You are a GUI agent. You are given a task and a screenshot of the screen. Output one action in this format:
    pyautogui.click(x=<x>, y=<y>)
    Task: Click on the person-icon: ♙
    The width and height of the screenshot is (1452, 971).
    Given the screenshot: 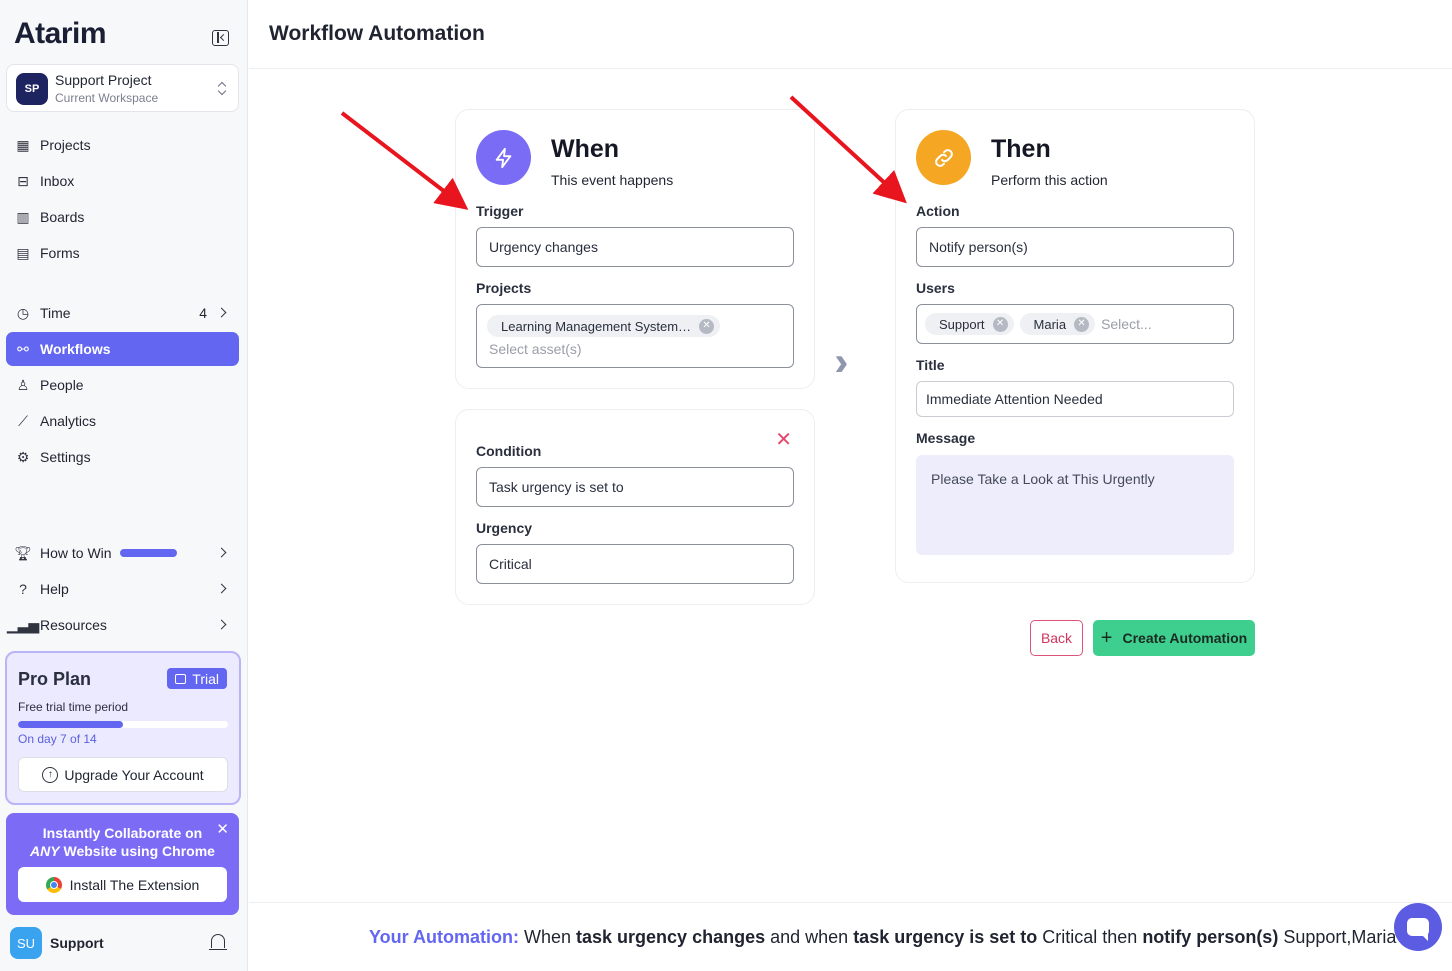 What is the action you would take?
    pyautogui.click(x=23, y=384)
    